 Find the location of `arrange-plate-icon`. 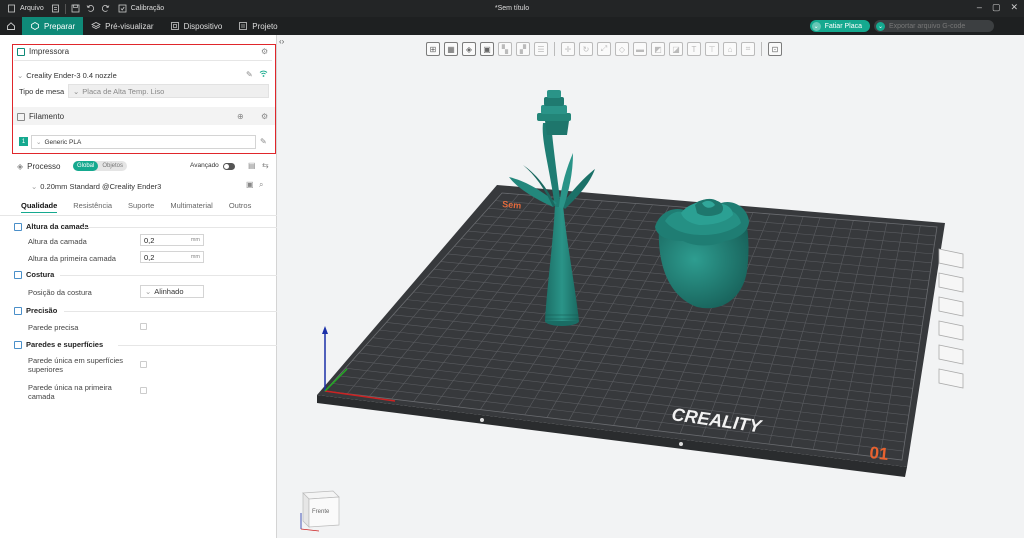

arrange-plate-icon is located at coordinates (951, 306).